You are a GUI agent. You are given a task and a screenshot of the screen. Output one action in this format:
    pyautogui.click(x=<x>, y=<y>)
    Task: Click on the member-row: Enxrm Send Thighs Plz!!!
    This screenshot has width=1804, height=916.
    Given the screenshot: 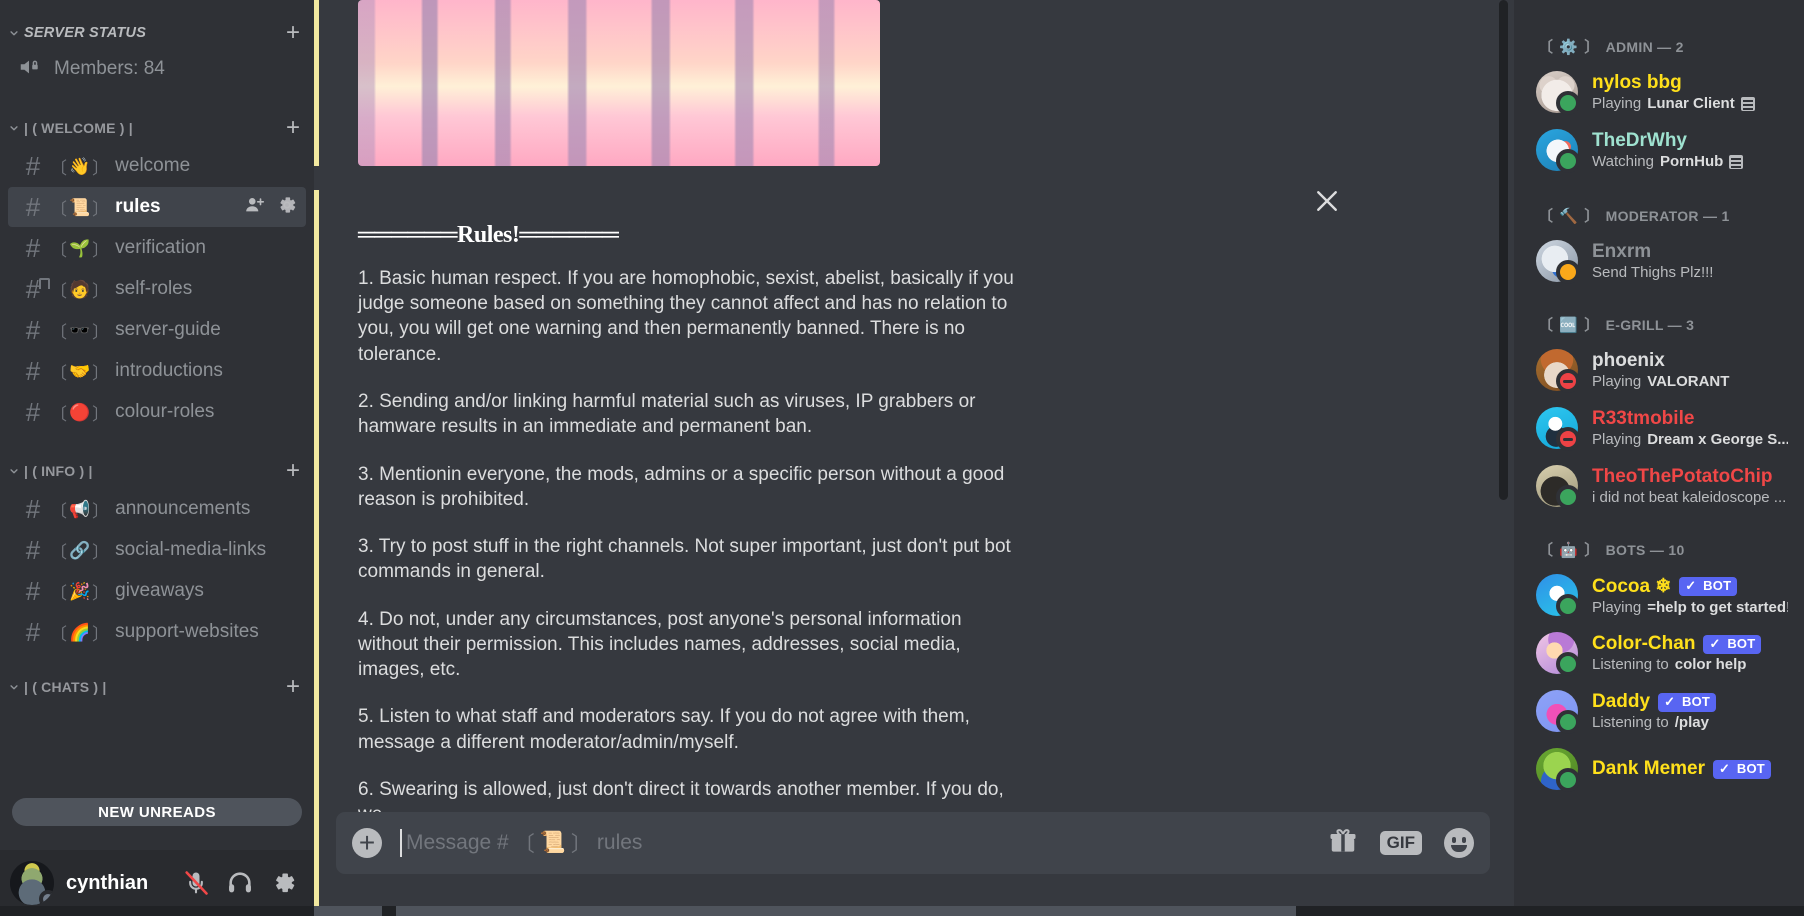 What is the action you would take?
    pyautogui.click(x=1659, y=261)
    